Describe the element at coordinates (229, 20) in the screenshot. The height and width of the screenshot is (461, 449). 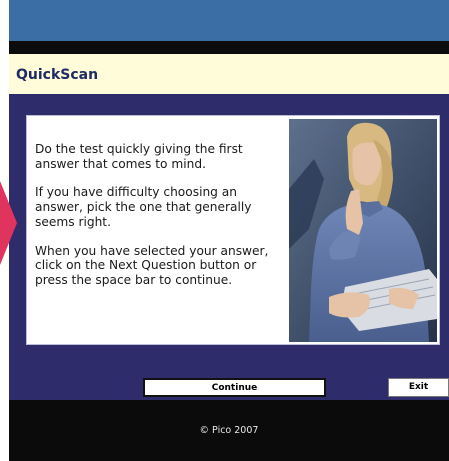
I see `window-titlebar` at that location.